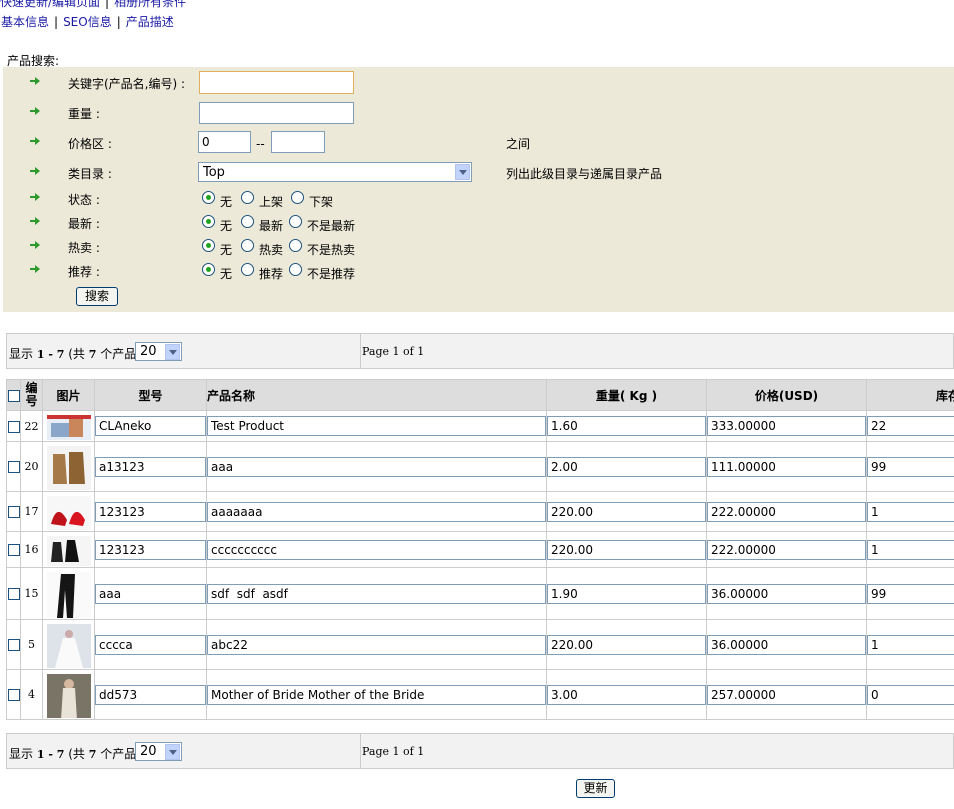 The height and width of the screenshot is (809, 954). I want to click on recommend-option-not-recommend: 不是推荐, so click(331, 274).